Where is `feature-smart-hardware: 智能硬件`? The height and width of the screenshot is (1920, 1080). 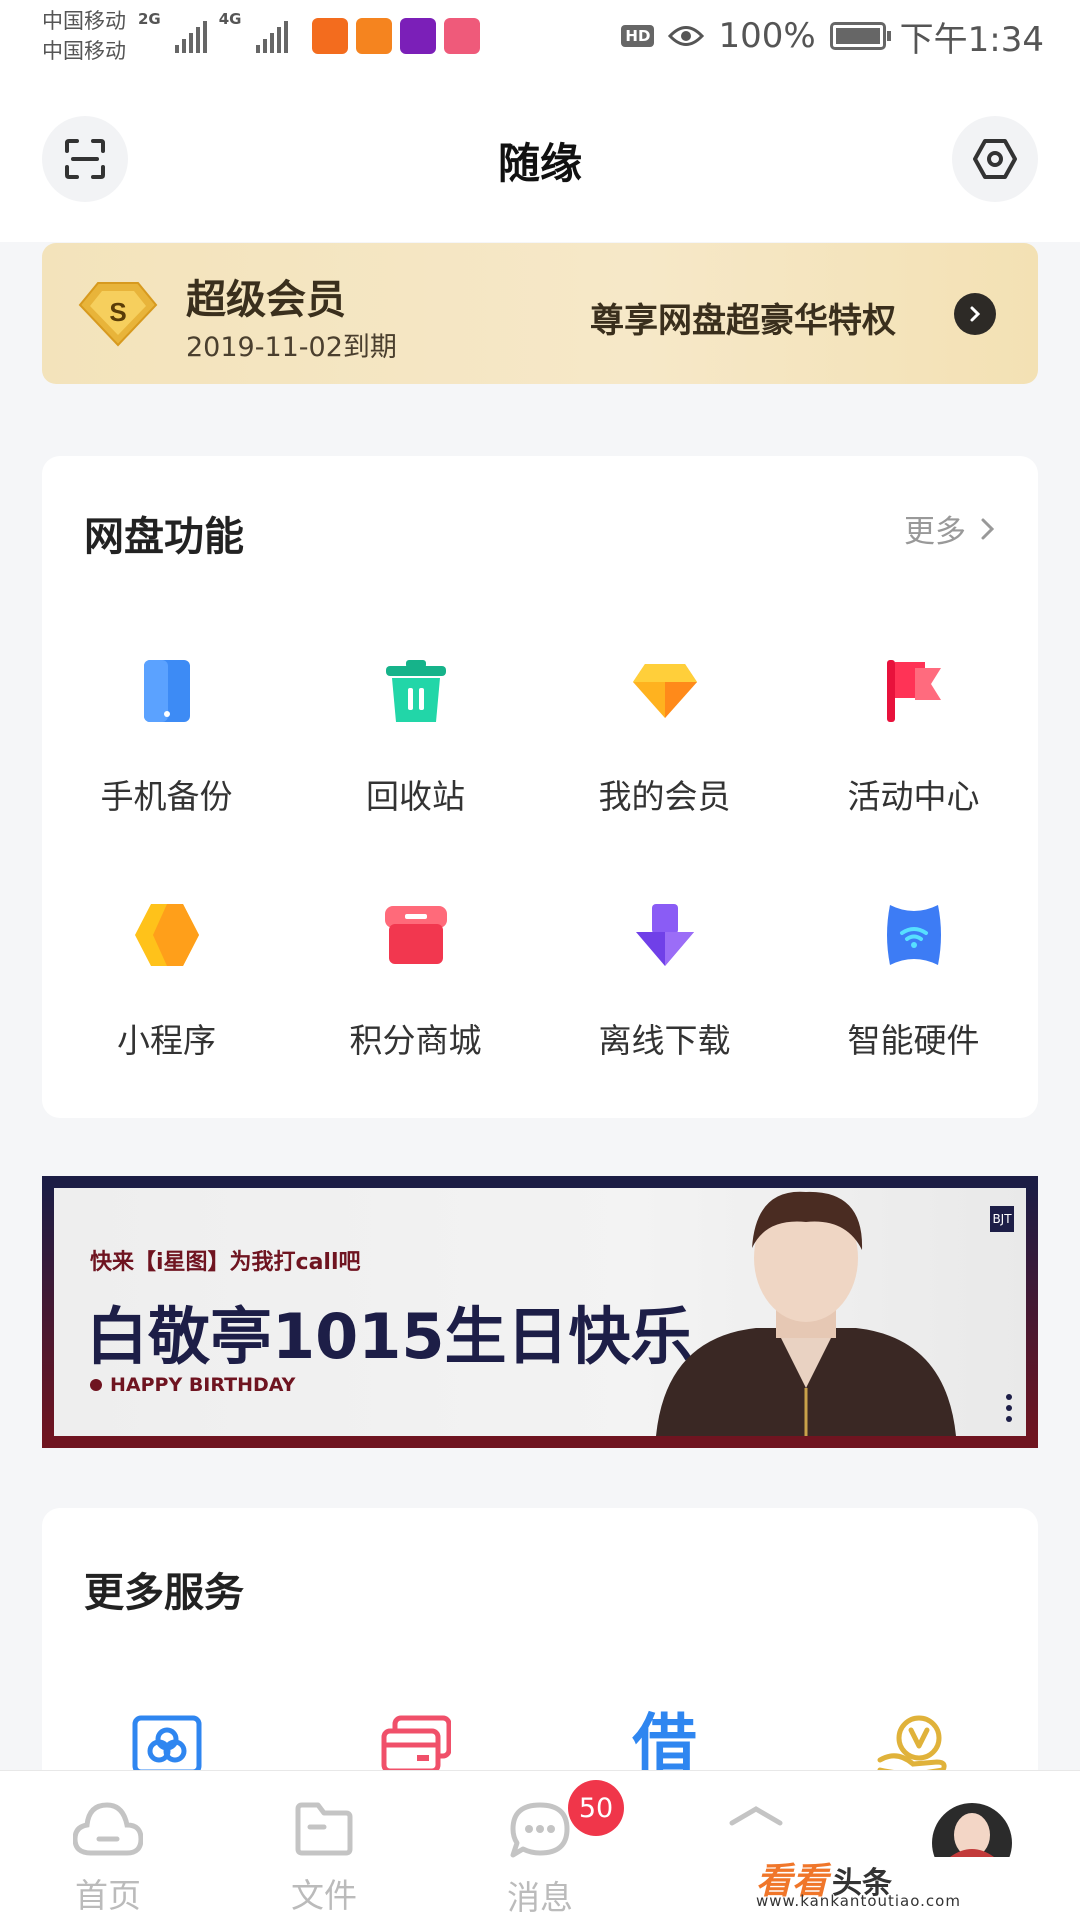 feature-smart-hardware: 智能硬件 is located at coordinates (913, 1018).